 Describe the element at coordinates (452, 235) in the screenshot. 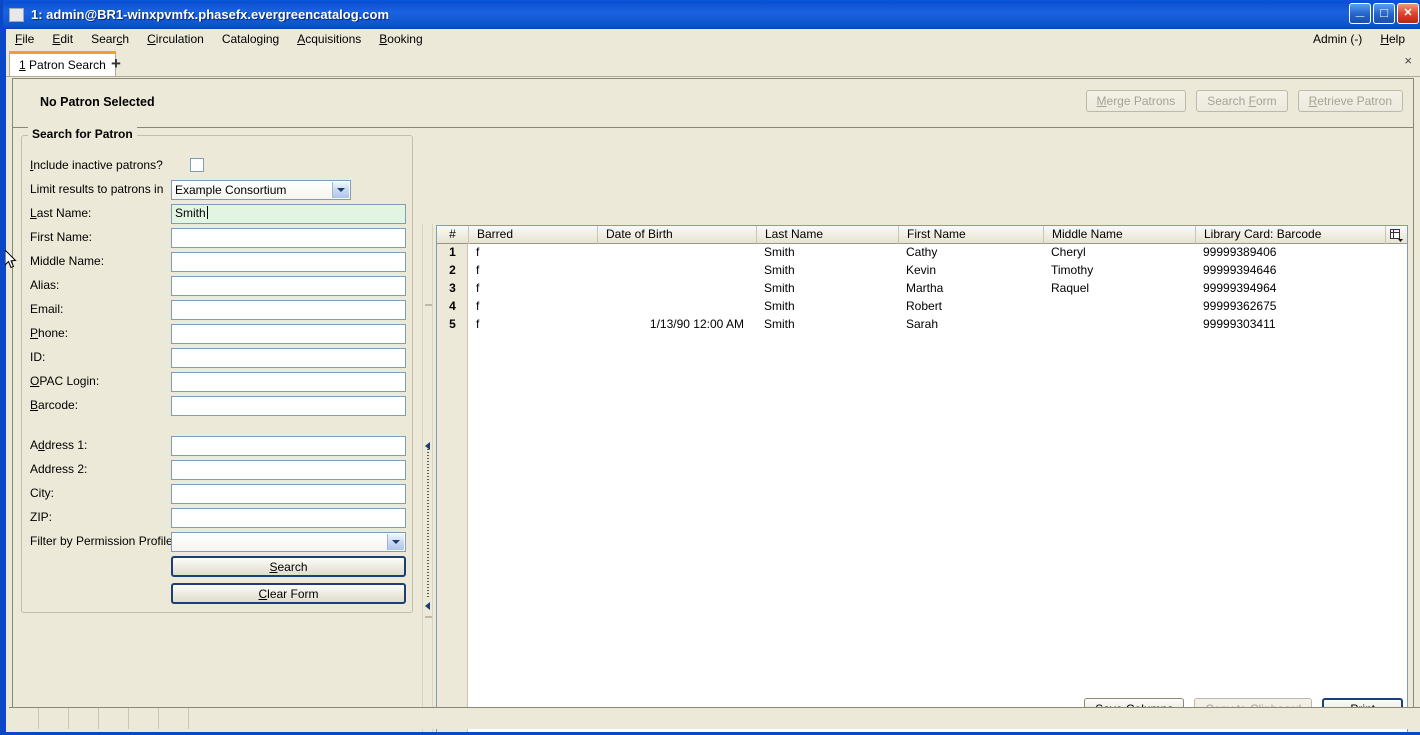

I see `column-header-num: #` at that location.